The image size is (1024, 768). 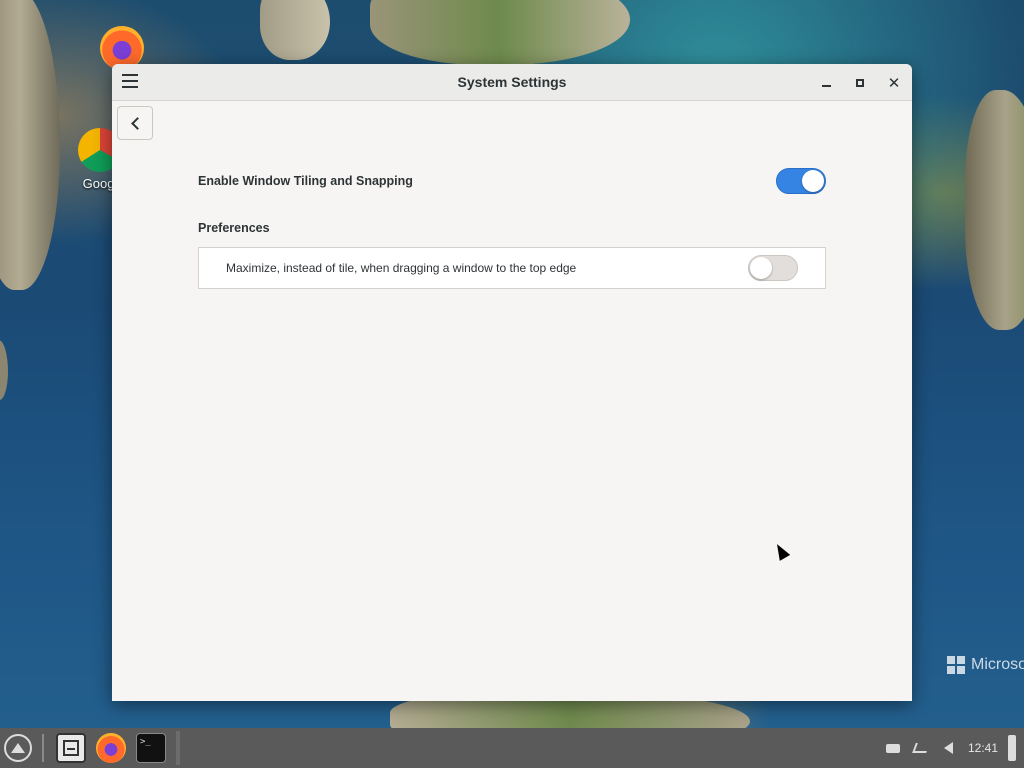 I want to click on window-title: System Settings, so click(x=512, y=82).